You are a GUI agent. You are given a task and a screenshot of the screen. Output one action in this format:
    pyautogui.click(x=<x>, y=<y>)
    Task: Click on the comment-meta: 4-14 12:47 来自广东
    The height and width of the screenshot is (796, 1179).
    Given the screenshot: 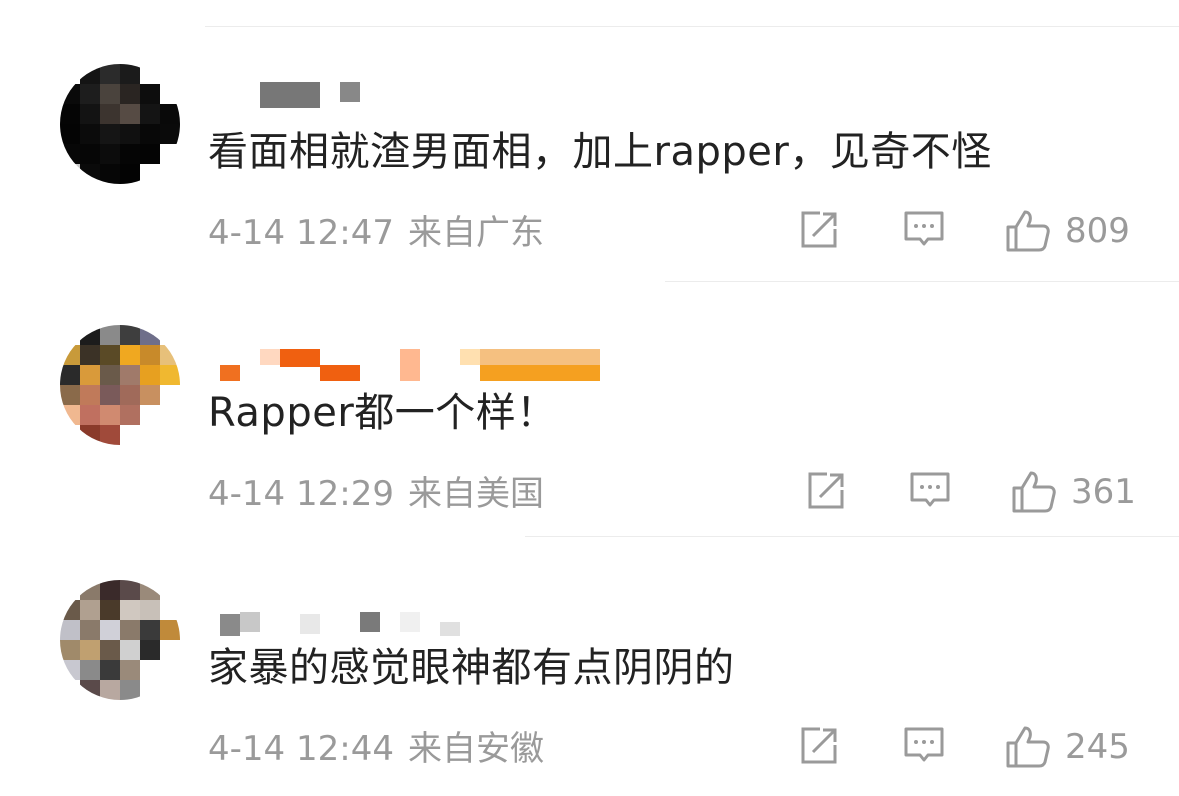 What is the action you would take?
    pyautogui.click(x=376, y=233)
    